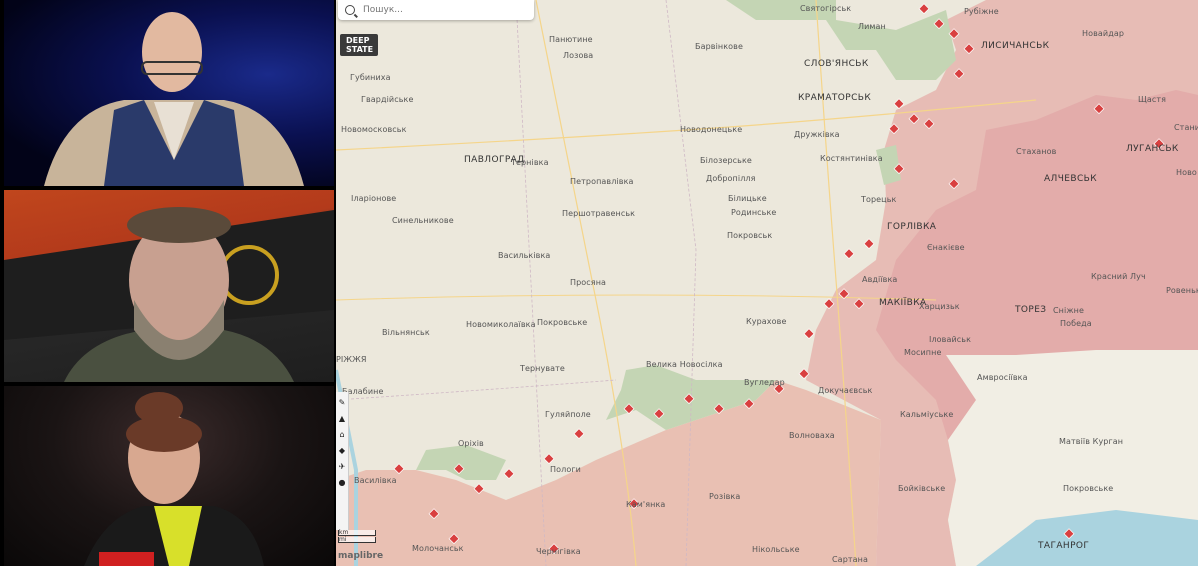  I want to click on map-label: Синельникове, so click(423, 220).